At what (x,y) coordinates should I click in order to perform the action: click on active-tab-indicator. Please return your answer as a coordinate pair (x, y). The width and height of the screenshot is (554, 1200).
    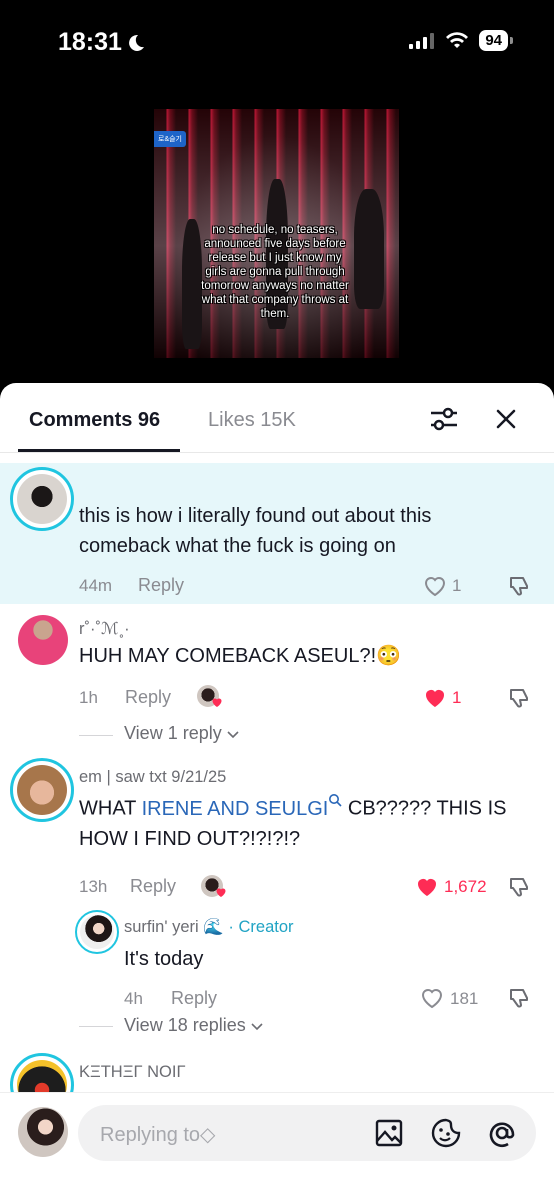
    Looking at the image, I should click on (99, 450).